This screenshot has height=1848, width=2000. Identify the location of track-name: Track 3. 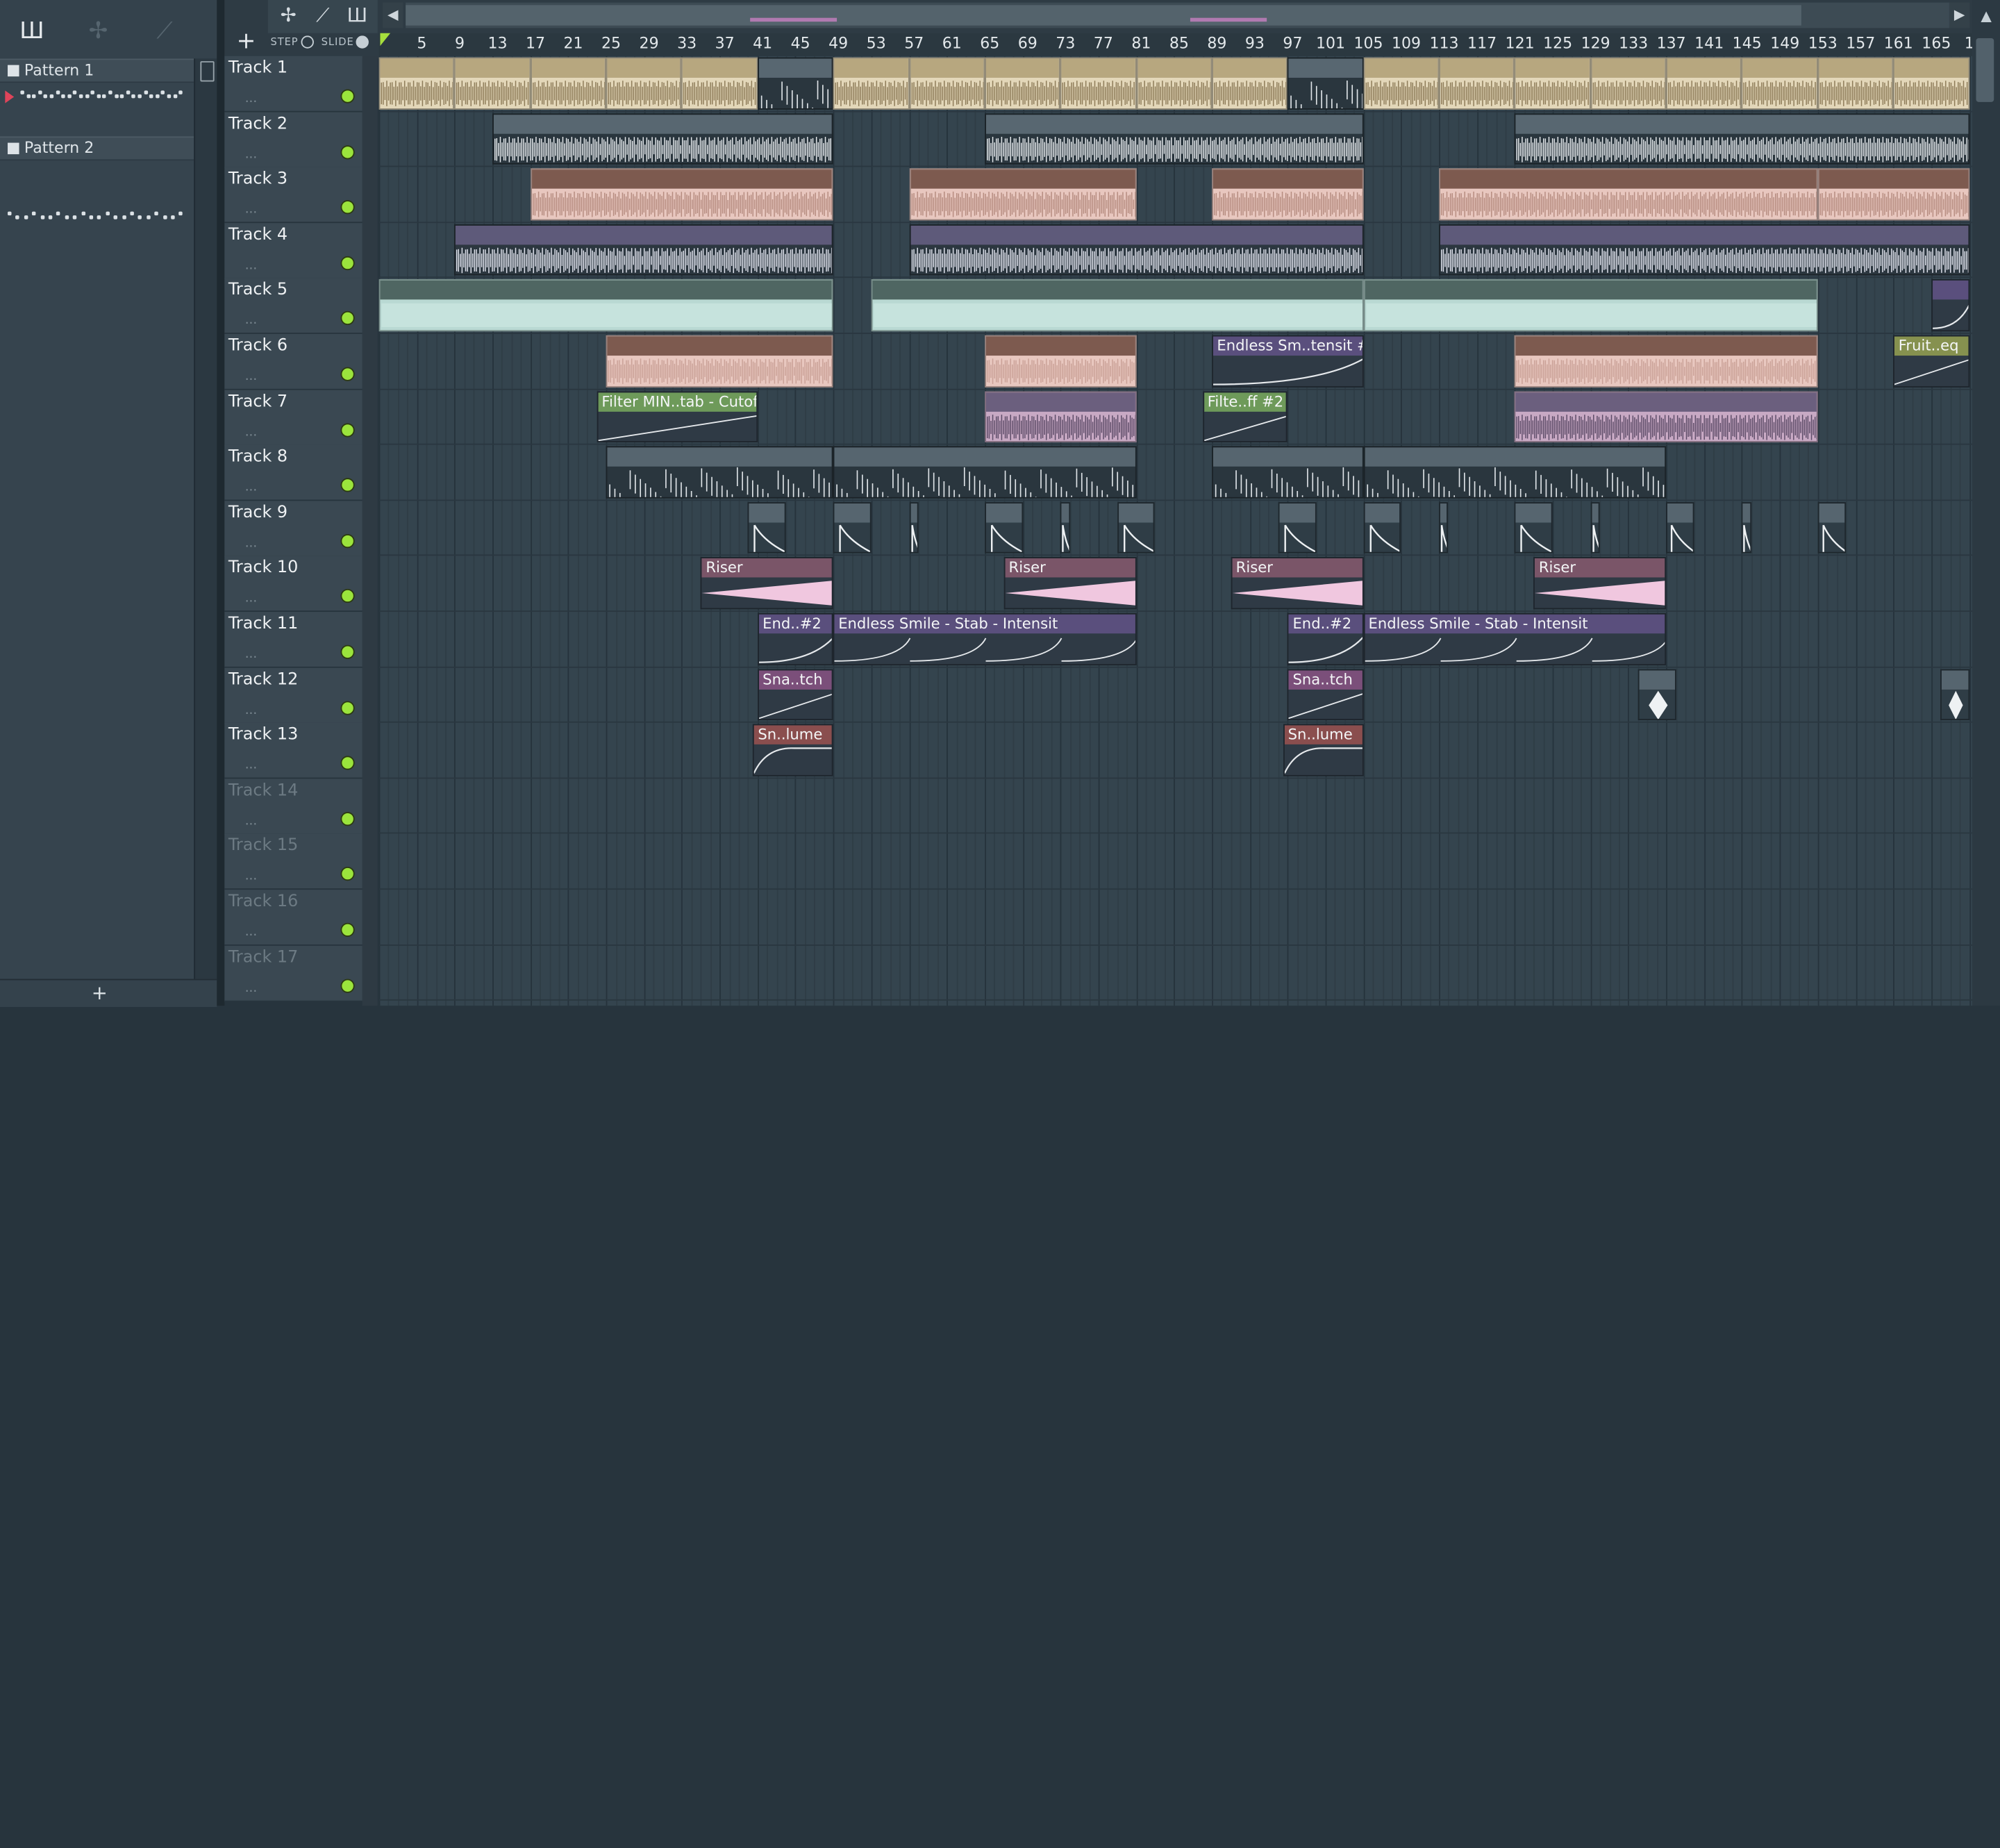
(258, 179).